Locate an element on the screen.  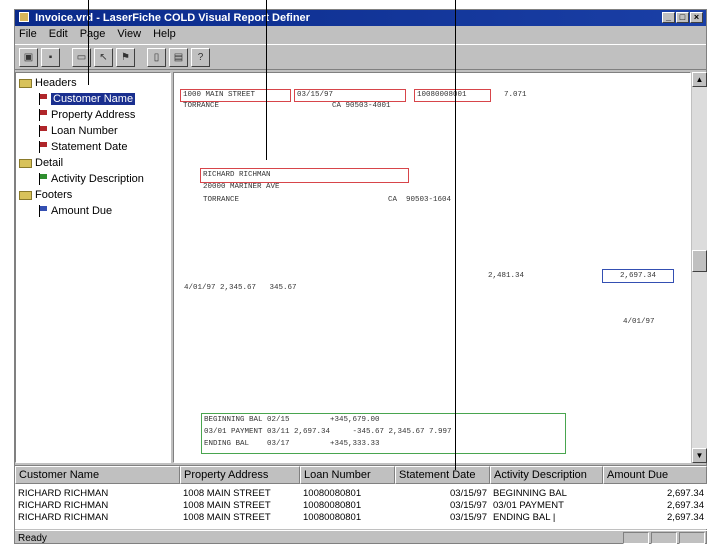
app-icon is located at coordinates (24, 17).